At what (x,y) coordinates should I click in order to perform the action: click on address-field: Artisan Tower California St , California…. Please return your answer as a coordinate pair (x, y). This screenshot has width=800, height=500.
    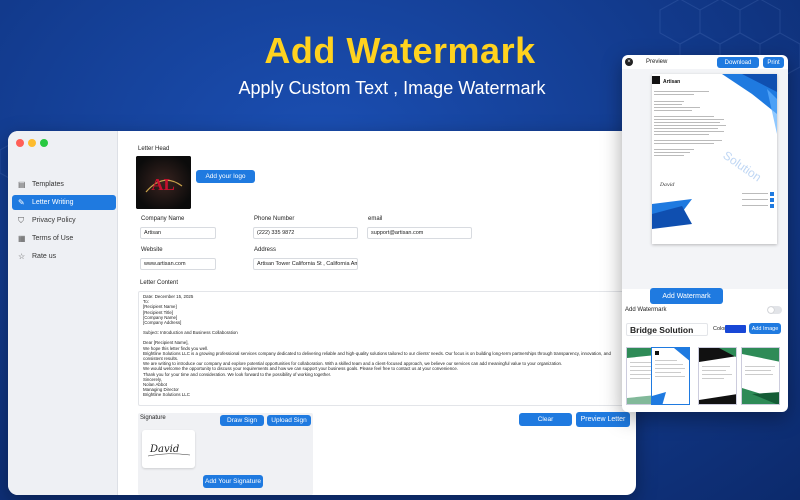
    Looking at the image, I should click on (305, 264).